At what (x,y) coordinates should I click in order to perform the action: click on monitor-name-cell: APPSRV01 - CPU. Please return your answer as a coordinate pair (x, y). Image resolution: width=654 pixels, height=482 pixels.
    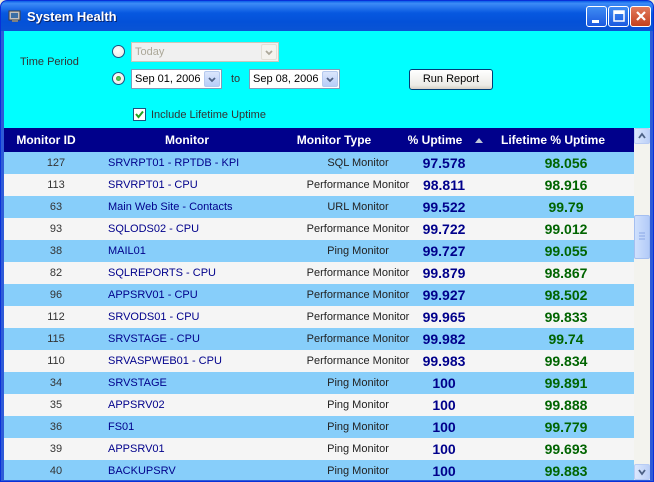
    Looking at the image, I should click on (153, 295).